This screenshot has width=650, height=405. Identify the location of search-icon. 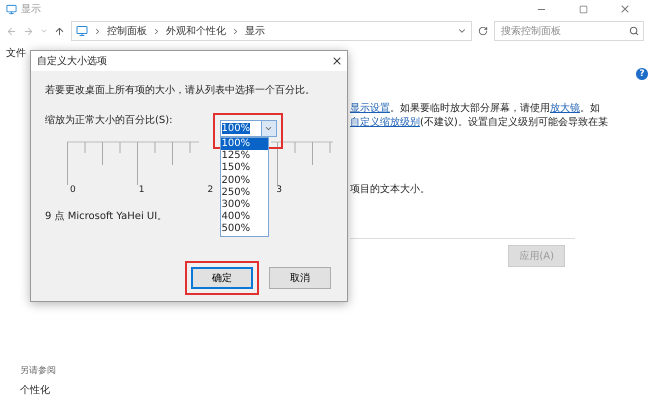
(634, 31).